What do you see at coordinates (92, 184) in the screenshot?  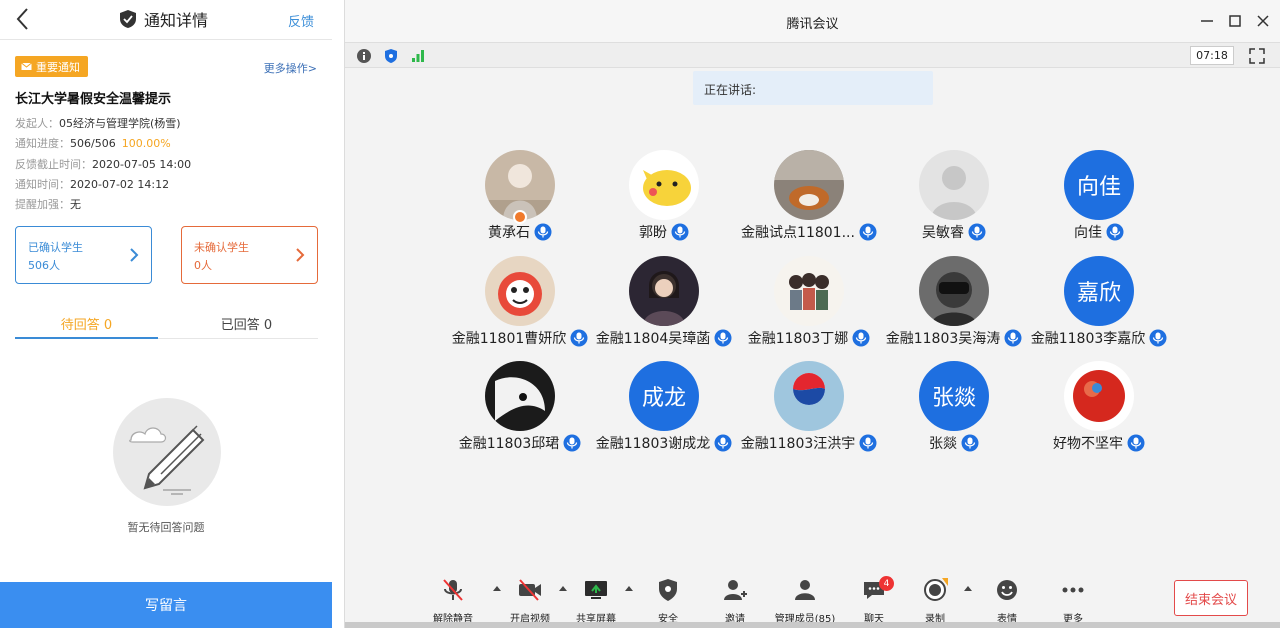 I see `meta-notice-time: 通知时间：2020-07-02 14:12` at bounding box center [92, 184].